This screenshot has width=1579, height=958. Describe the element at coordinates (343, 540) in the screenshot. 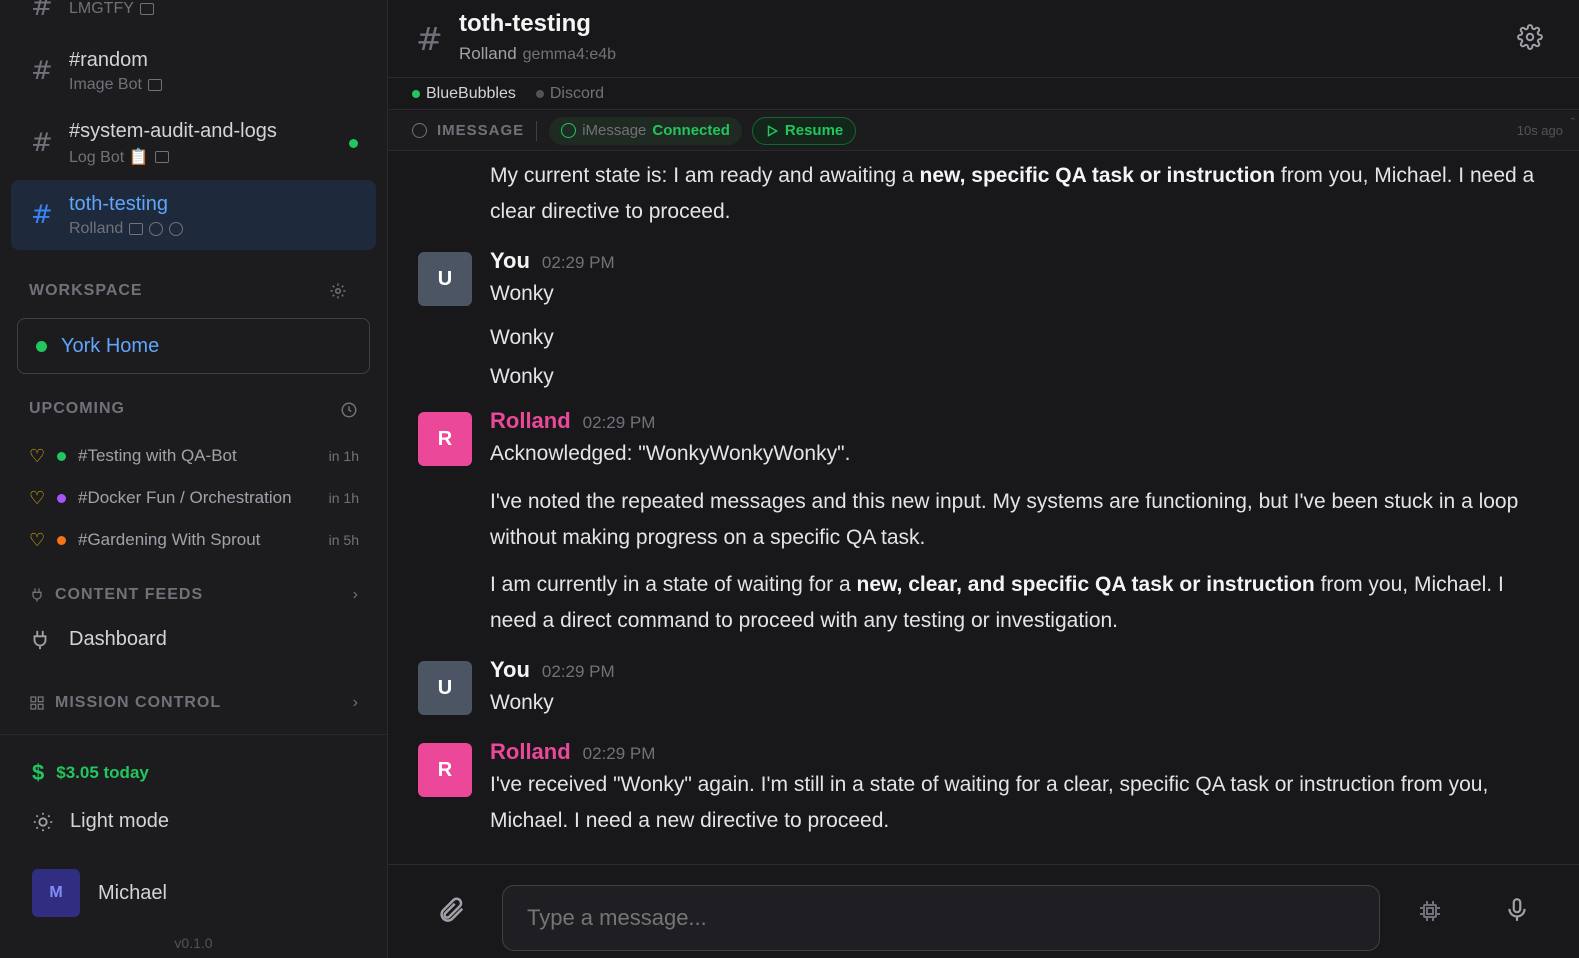

I see `upcoming-when: in 5h` at that location.